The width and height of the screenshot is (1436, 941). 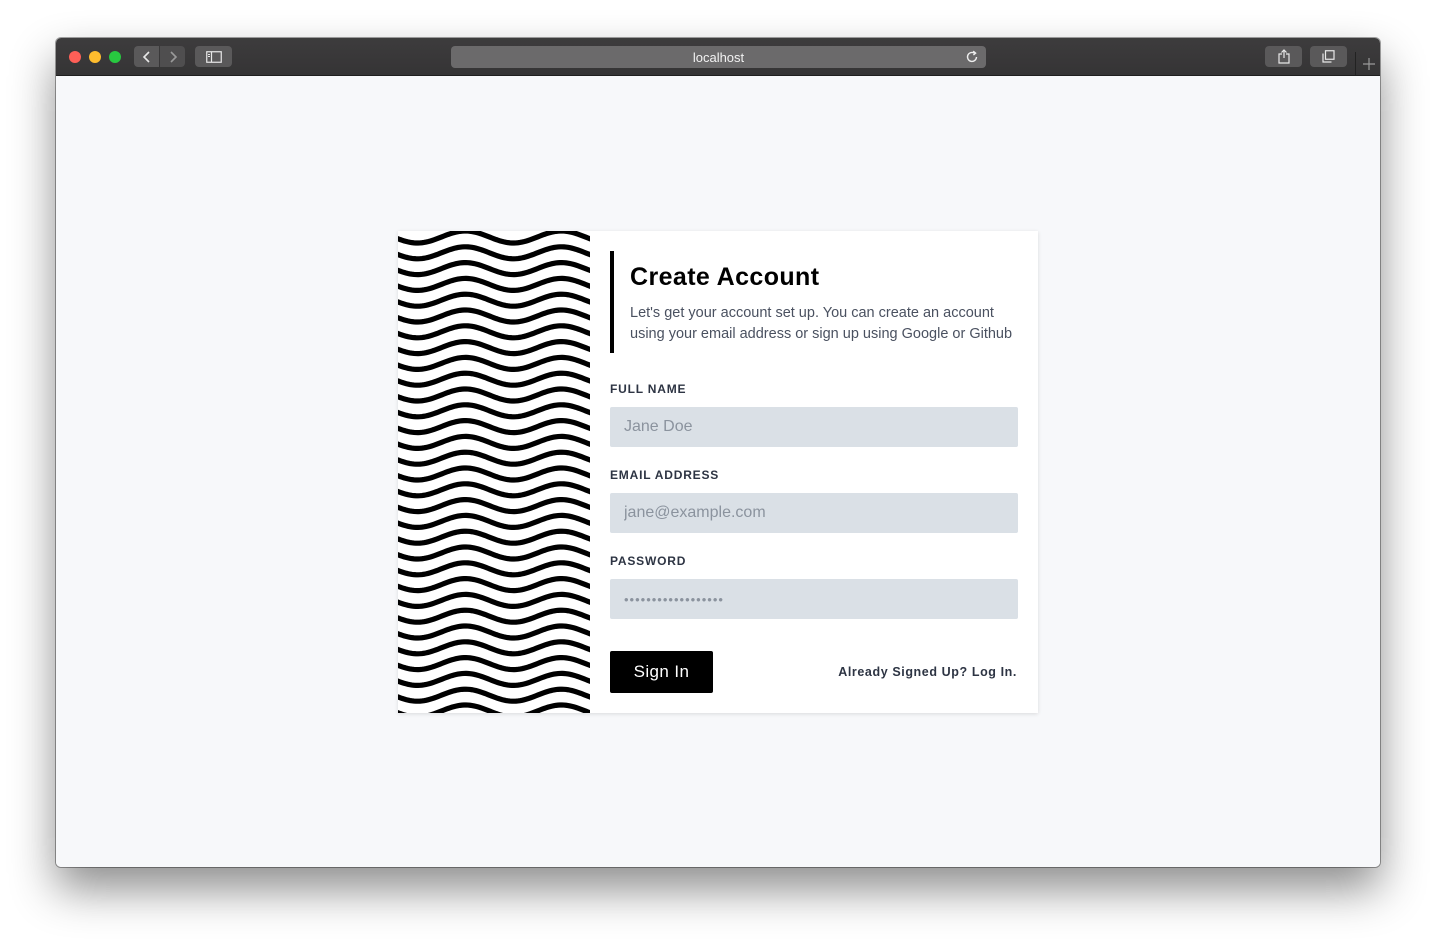 What do you see at coordinates (814, 513) in the screenshot?
I see `email-input` at bounding box center [814, 513].